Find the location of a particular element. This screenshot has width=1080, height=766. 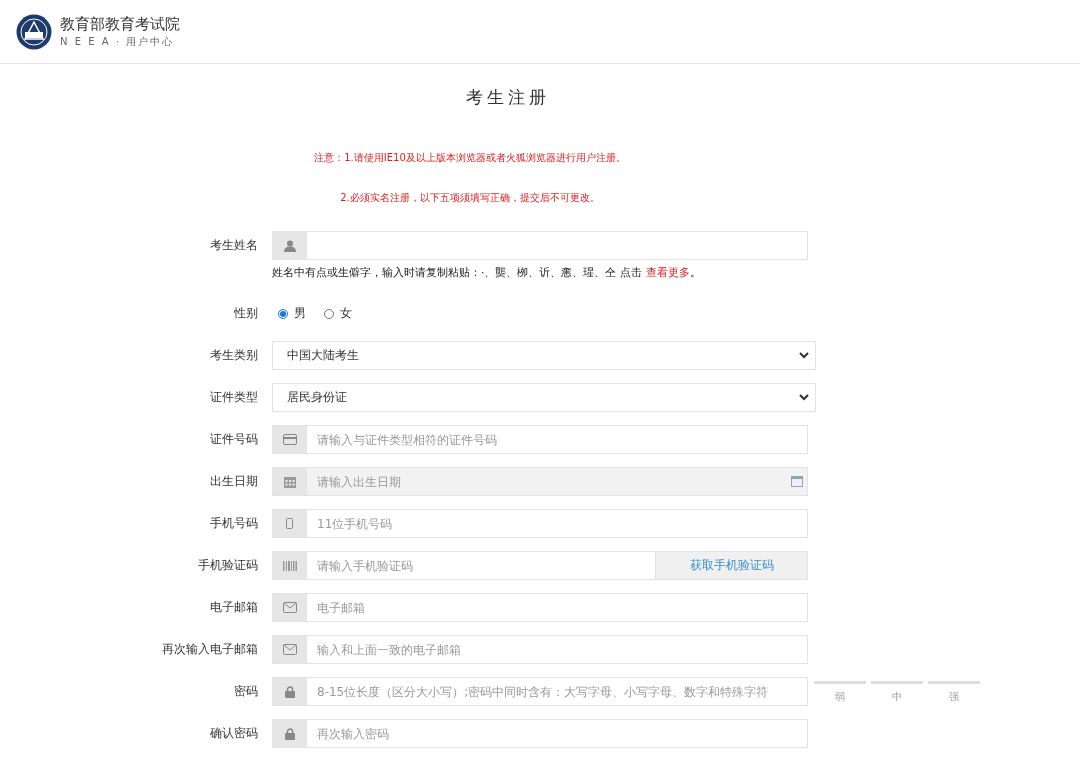

page-title: 考生注册 is located at coordinates (507, 97).